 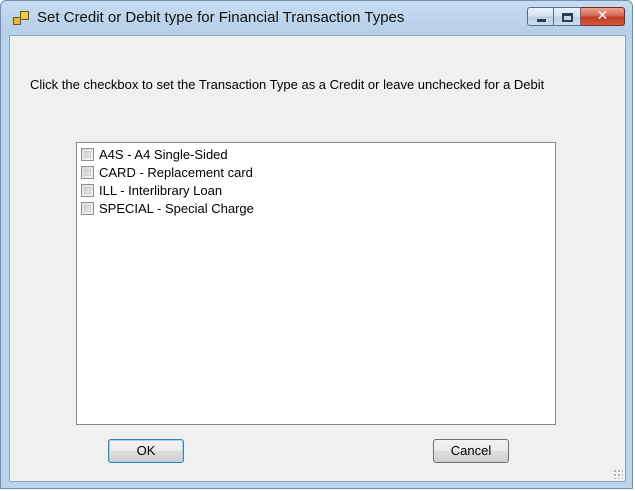 I want to click on minimize-icon, so click(x=541, y=20).